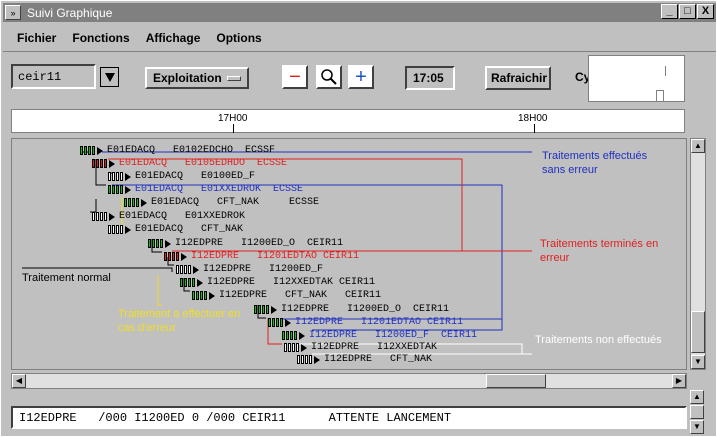 This screenshot has height=437, width=717. I want to click on title-bar: » Suivi Graphique _ □ X, so click(359, 12).